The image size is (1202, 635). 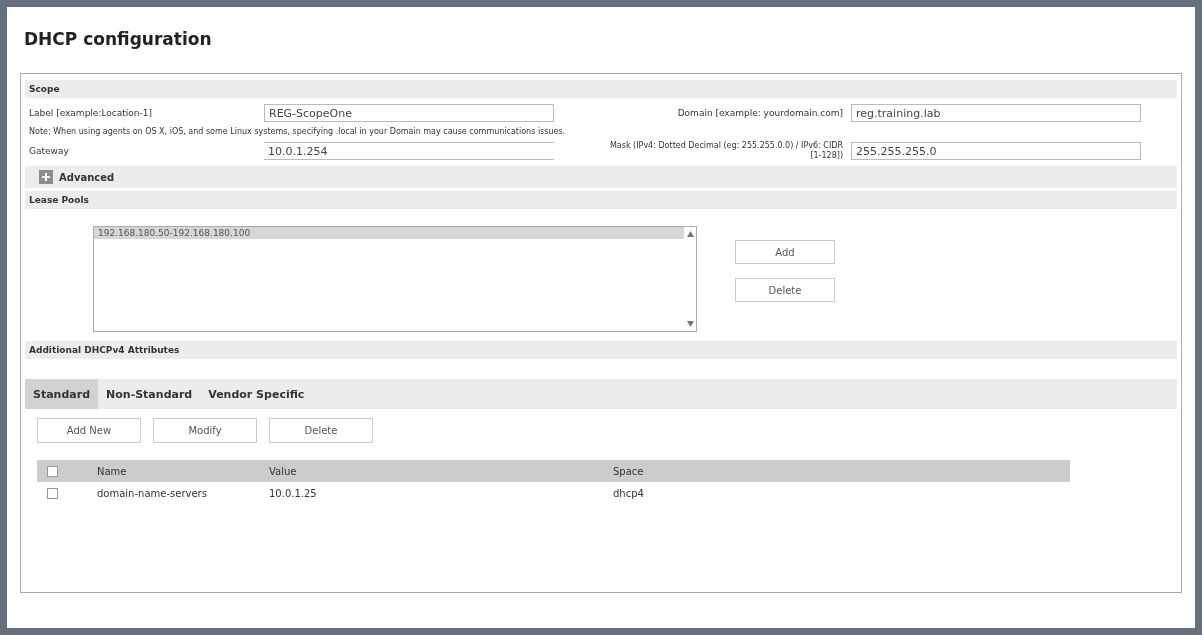 I want to click on field-label: Mask (IPv4: Dotted Decimal (eg: 255.255.0.0) / IPv6: CIDR [1-128]), so click(x=726, y=151).